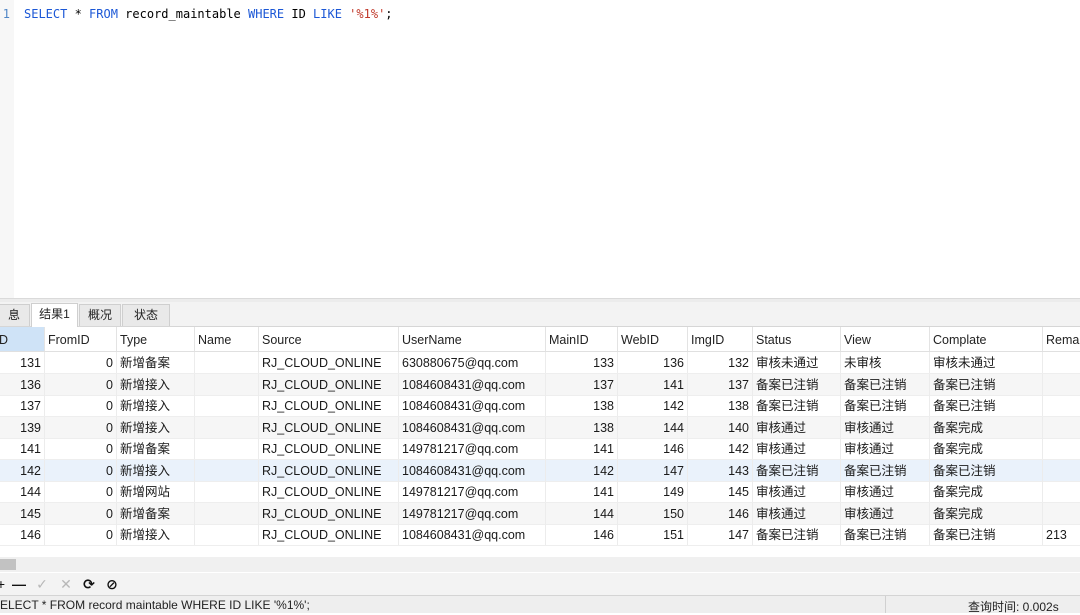 This screenshot has width=1080, height=615. What do you see at coordinates (42, 584) in the screenshot?
I see `check-icon: ✓` at bounding box center [42, 584].